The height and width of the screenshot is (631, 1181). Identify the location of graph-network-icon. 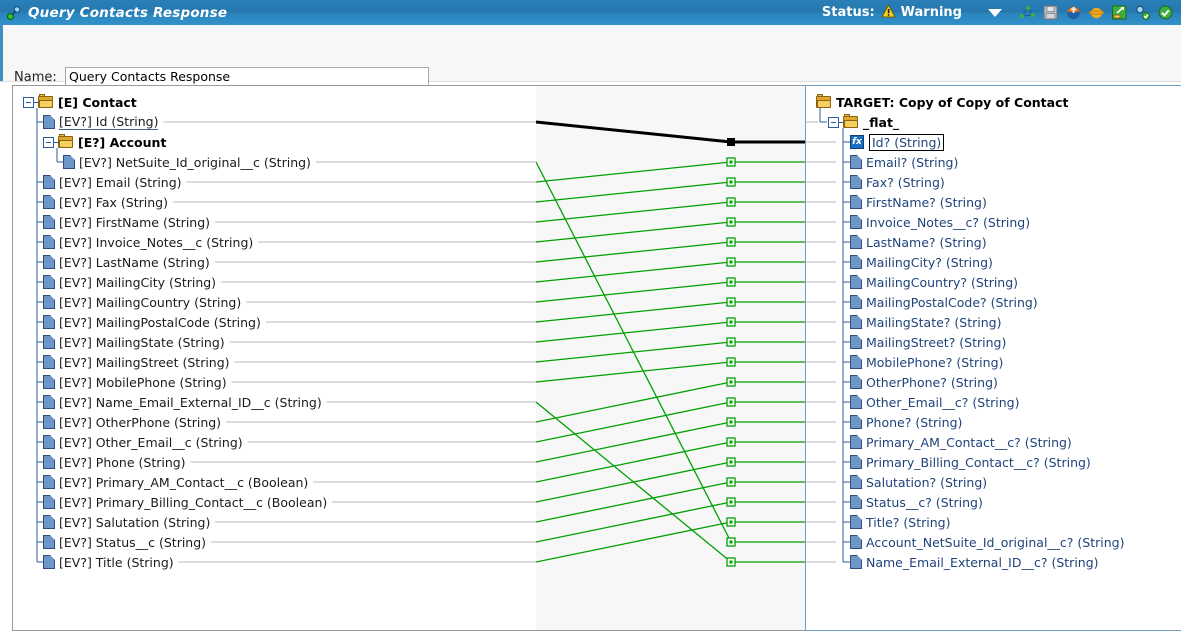
(1027, 12).